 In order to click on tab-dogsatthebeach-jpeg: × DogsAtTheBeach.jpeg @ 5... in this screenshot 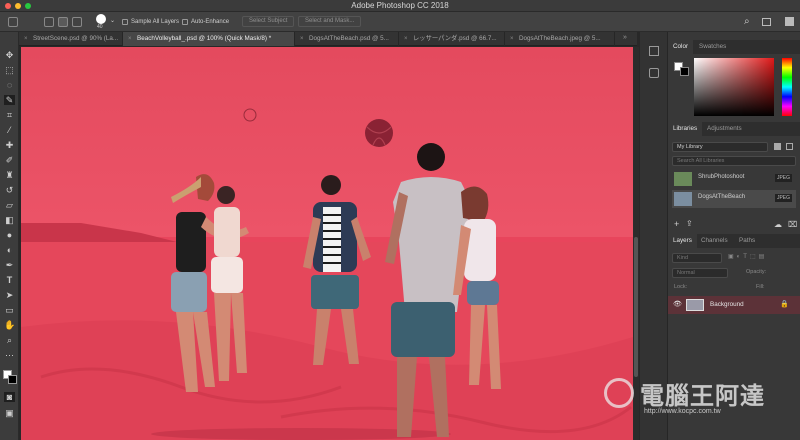, I will do `click(560, 39)`.